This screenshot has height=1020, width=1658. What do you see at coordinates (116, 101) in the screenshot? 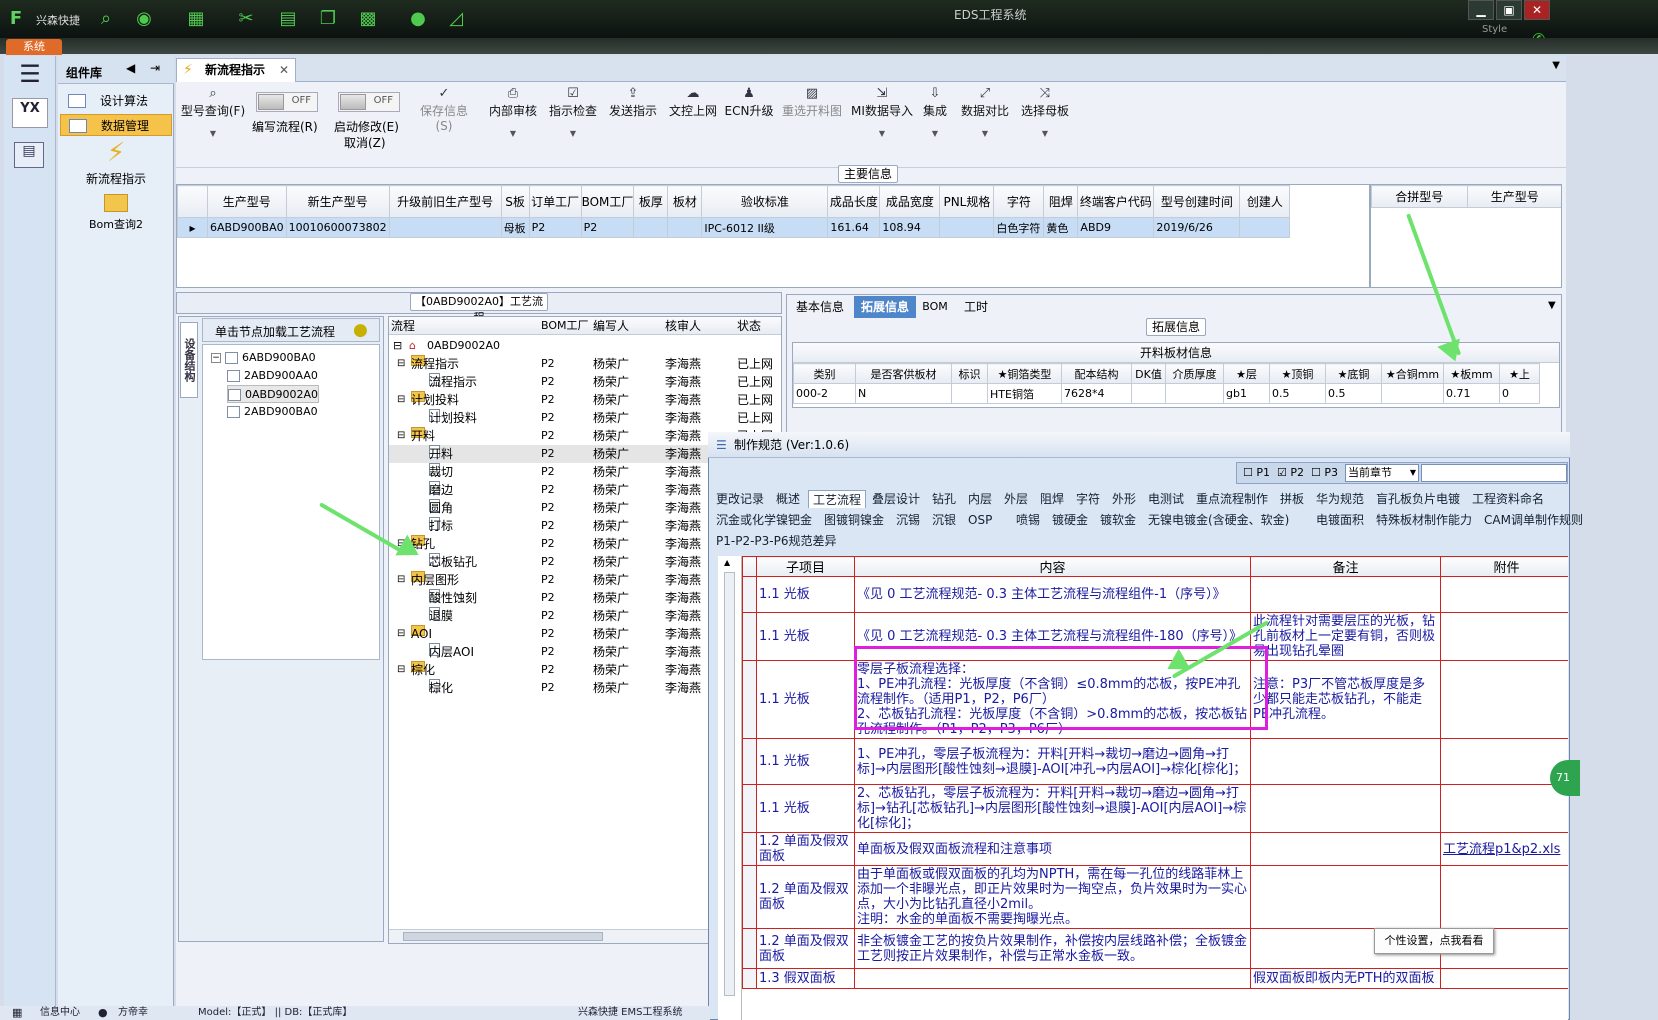
I see `comp-item-design-algorithm: 设计算法` at bounding box center [116, 101].